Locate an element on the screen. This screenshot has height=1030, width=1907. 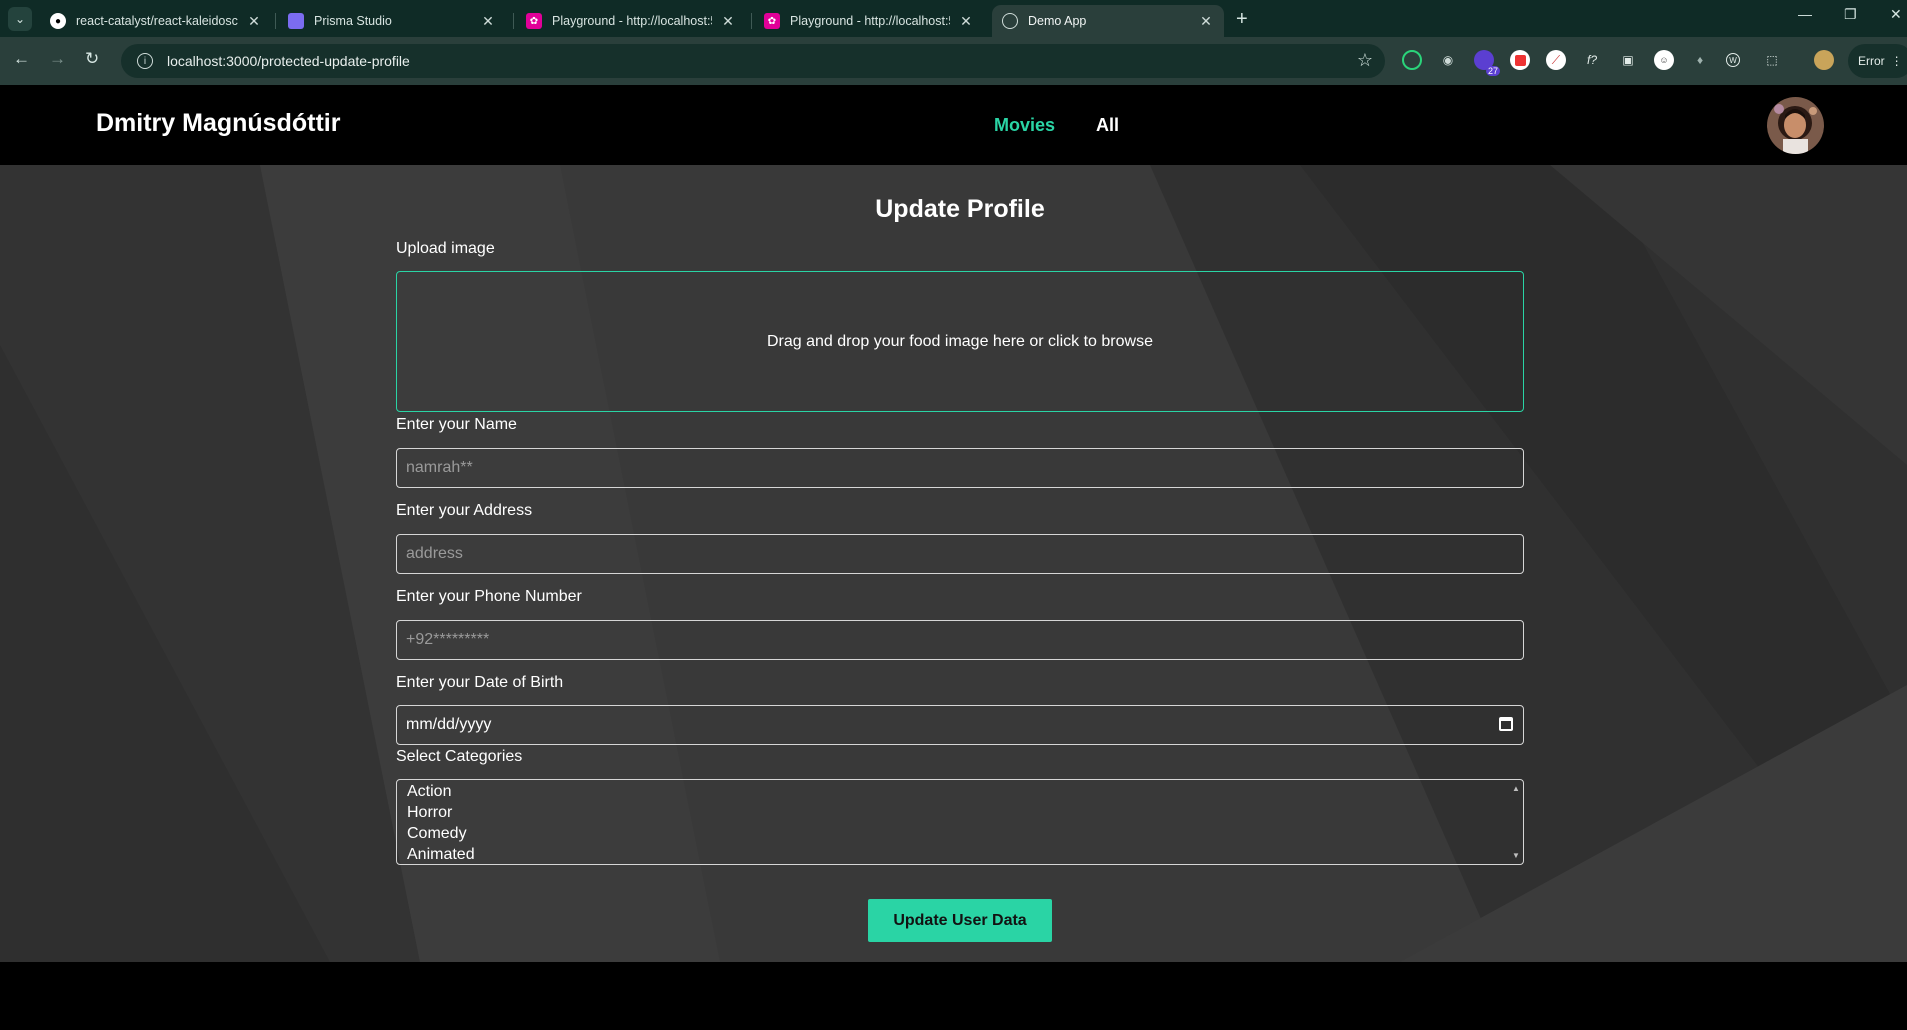
name-label: Enter your Name is located at coordinates (456, 424).